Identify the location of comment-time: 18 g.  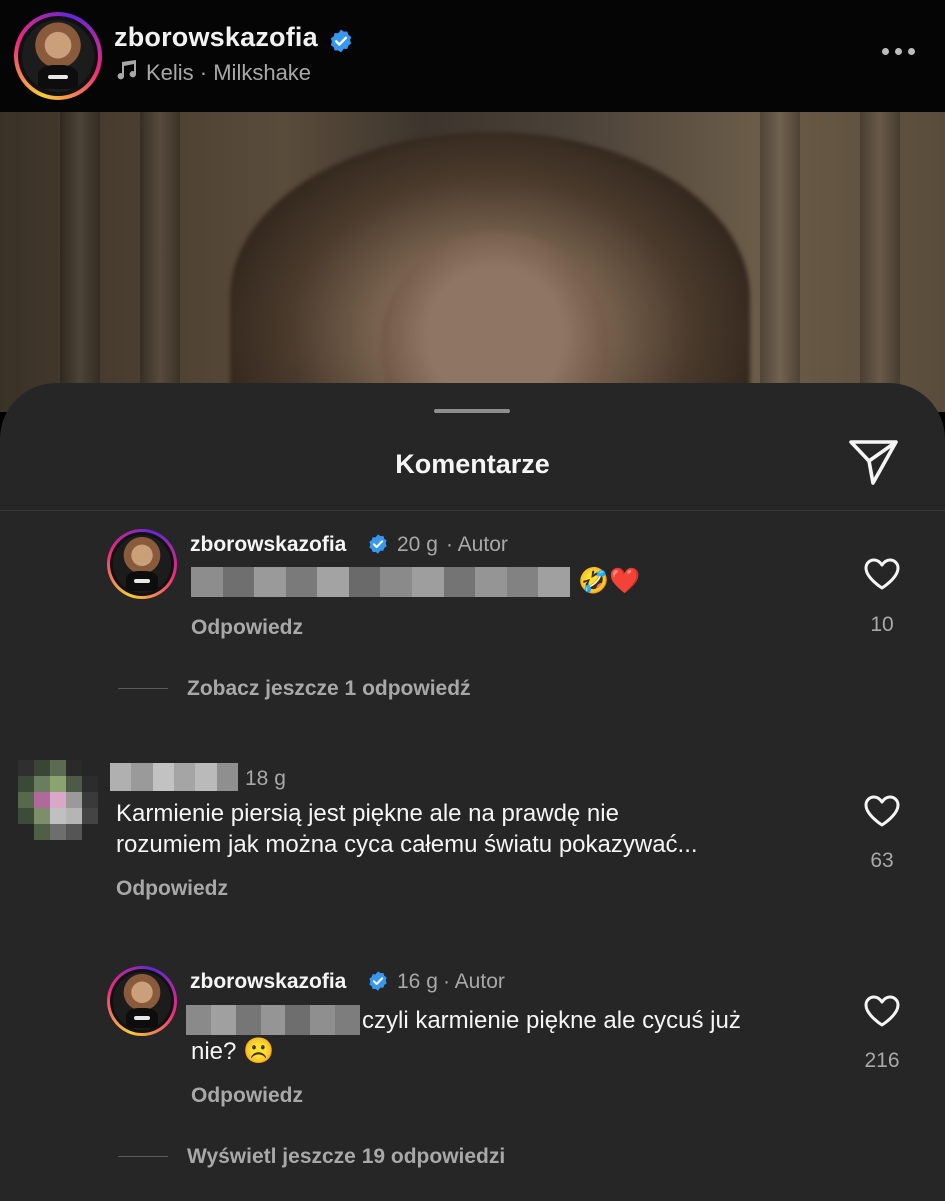
(265, 778).